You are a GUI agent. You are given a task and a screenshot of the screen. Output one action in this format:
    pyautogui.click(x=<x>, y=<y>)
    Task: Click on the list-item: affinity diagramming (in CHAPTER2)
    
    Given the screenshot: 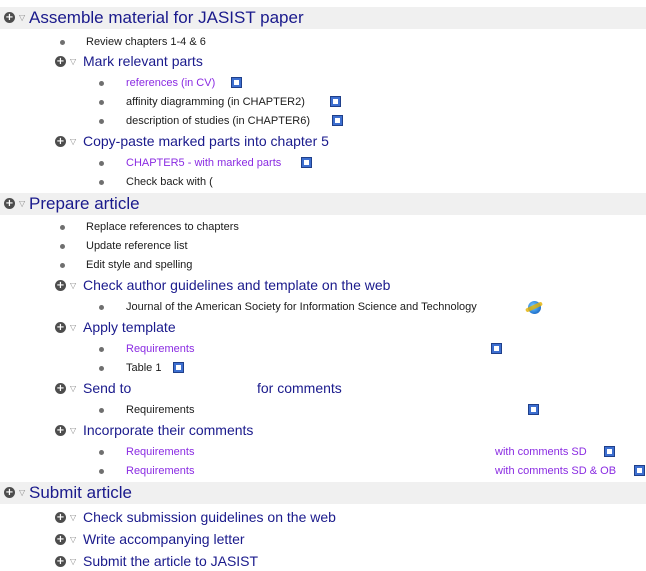 What is the action you would take?
    pyautogui.click(x=323, y=103)
    